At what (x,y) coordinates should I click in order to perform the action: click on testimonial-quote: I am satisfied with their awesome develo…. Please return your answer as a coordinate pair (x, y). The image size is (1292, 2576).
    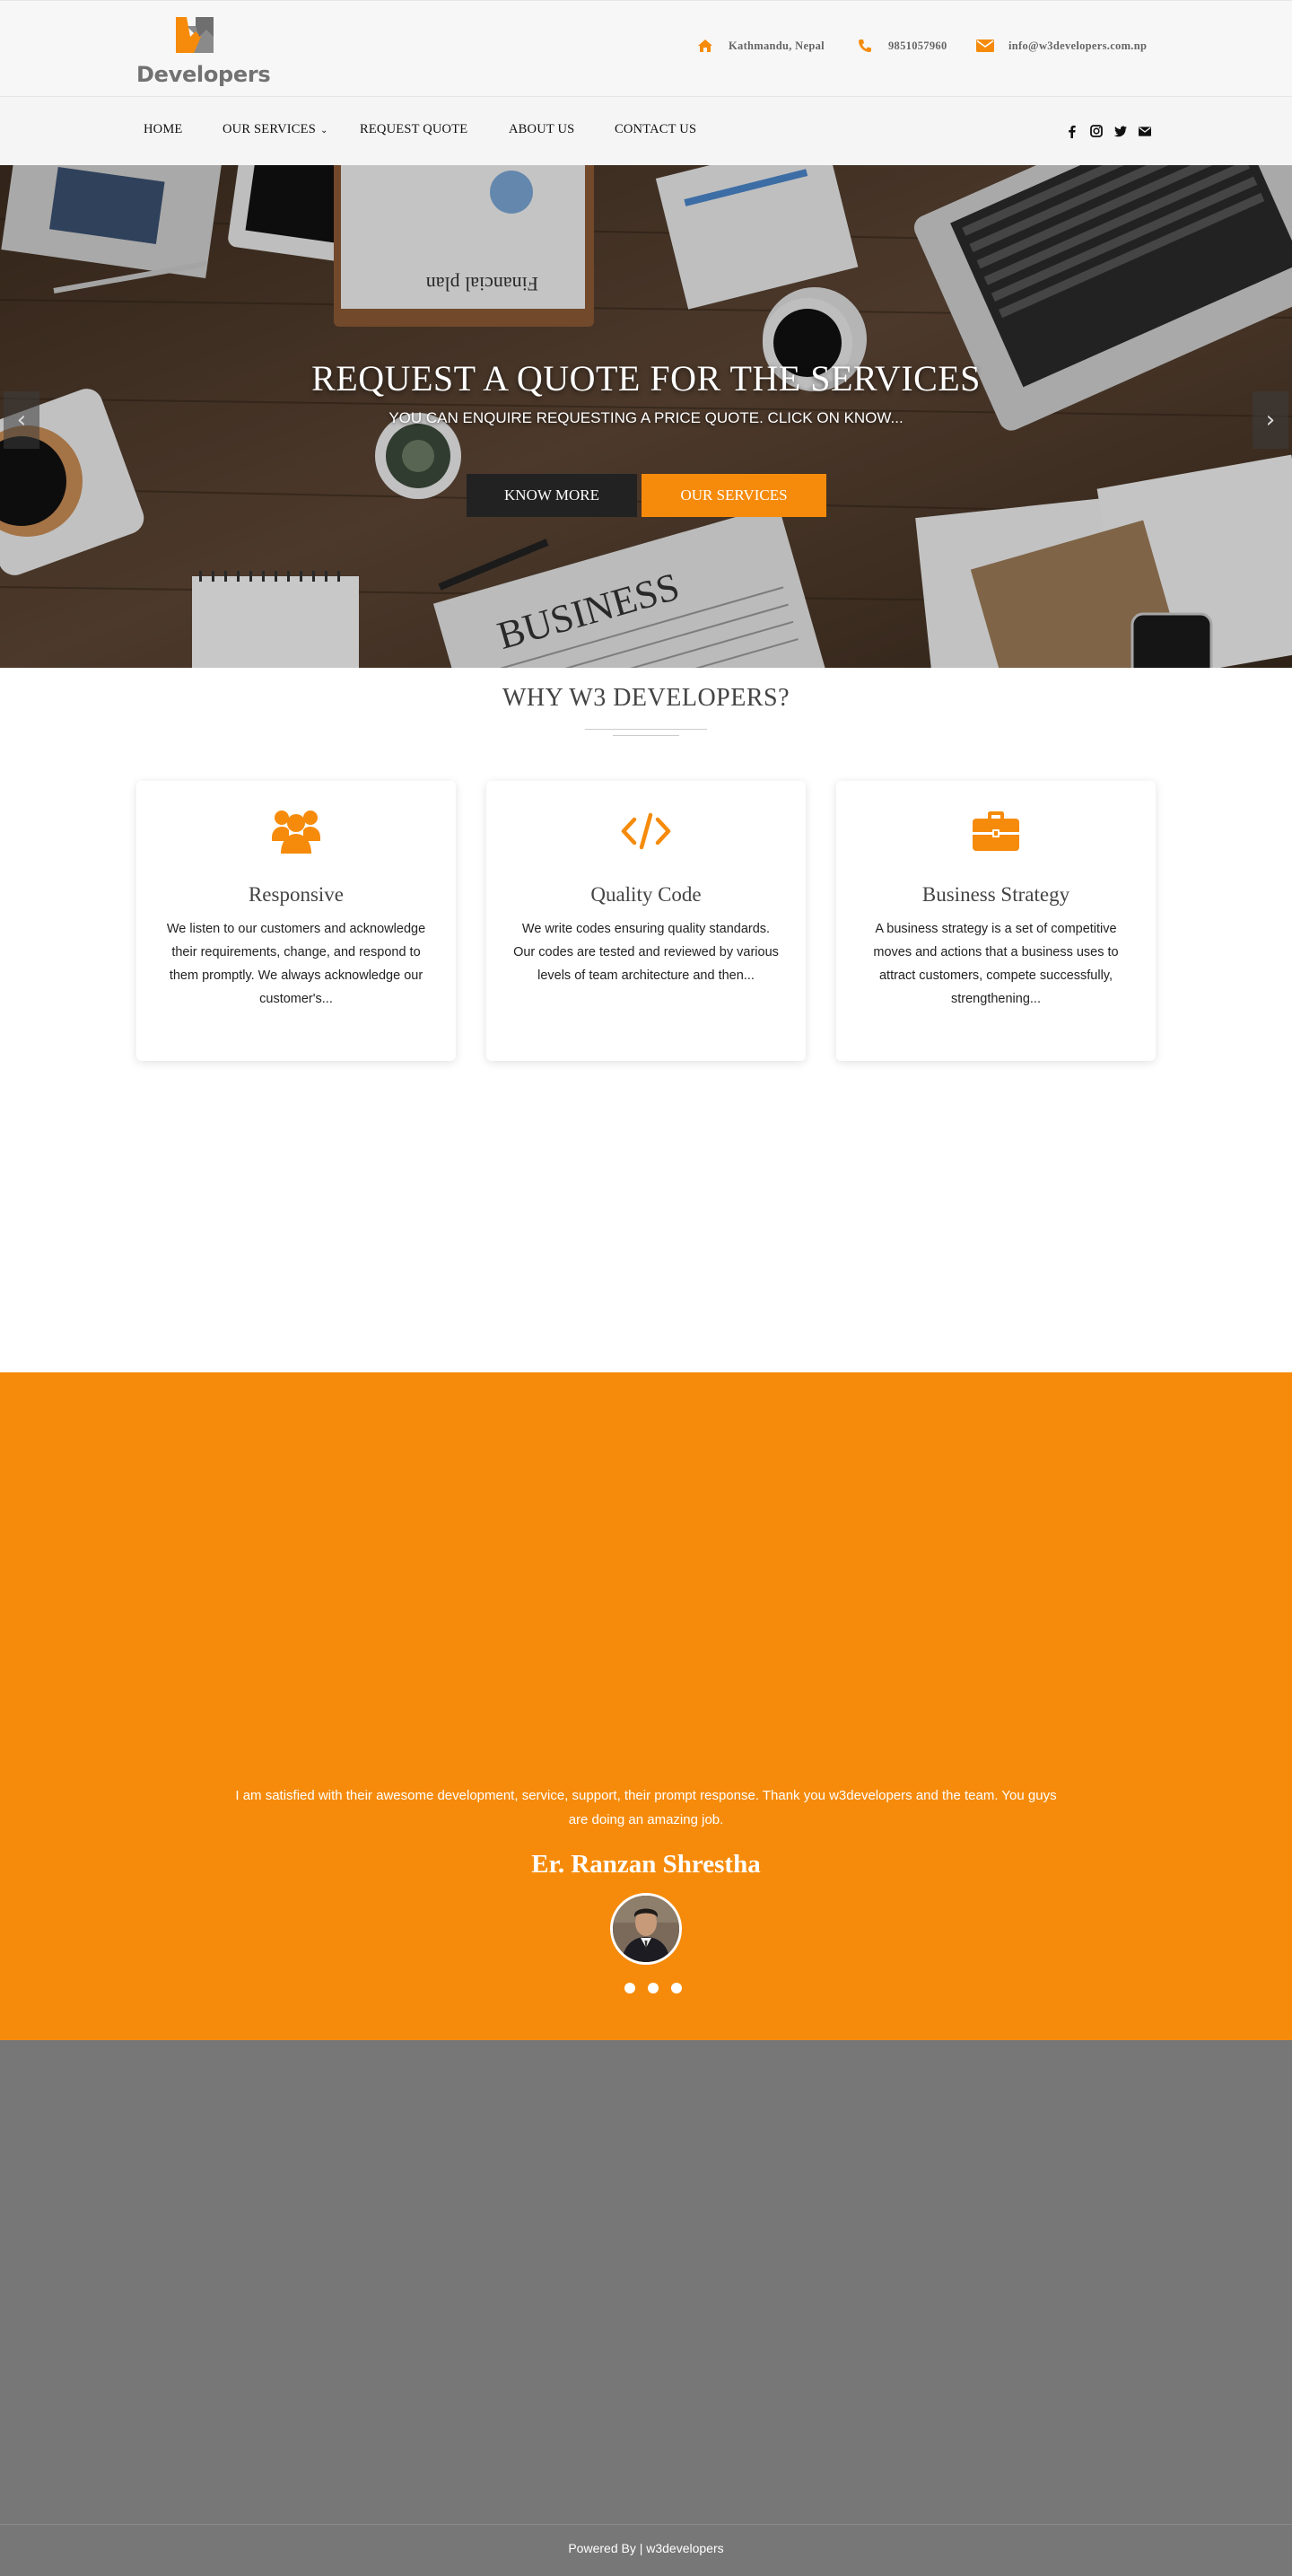
    Looking at the image, I should click on (646, 1807).